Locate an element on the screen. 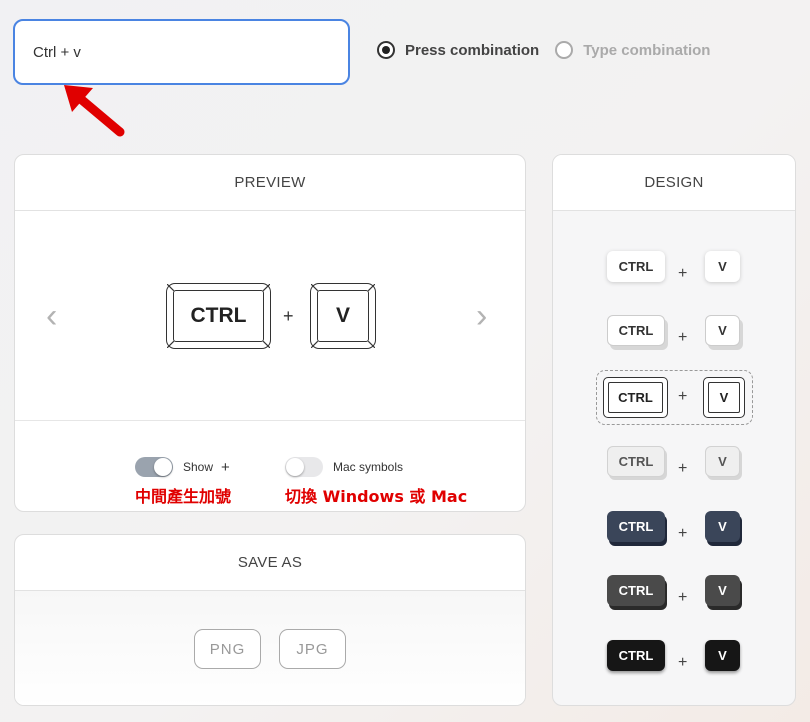 This screenshot has height=722, width=810. preview-key-v-label: V is located at coordinates (343, 316).